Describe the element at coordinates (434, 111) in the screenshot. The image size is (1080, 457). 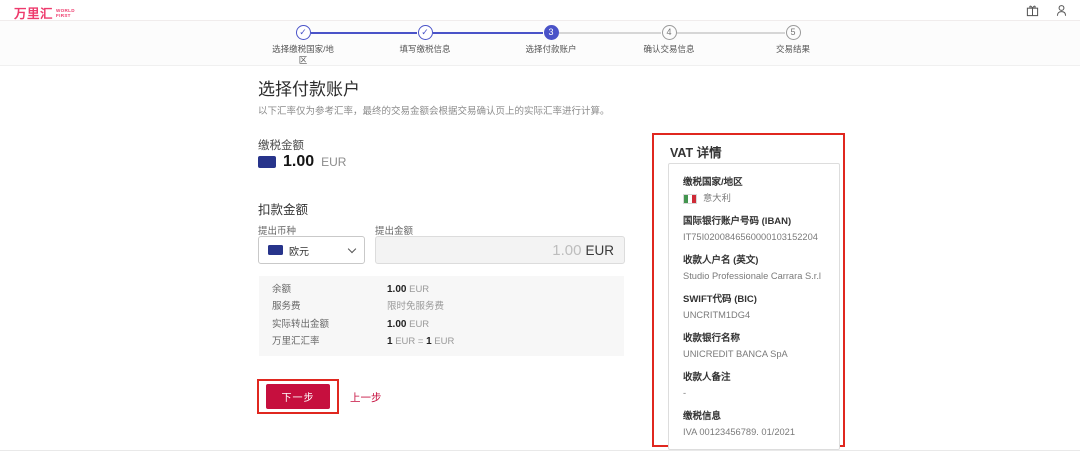
I see `rate-disclaimer: 以下汇率仅为参考汇率，最终的交易金额会根据交易确认页上的实际汇率进行计算。` at that location.